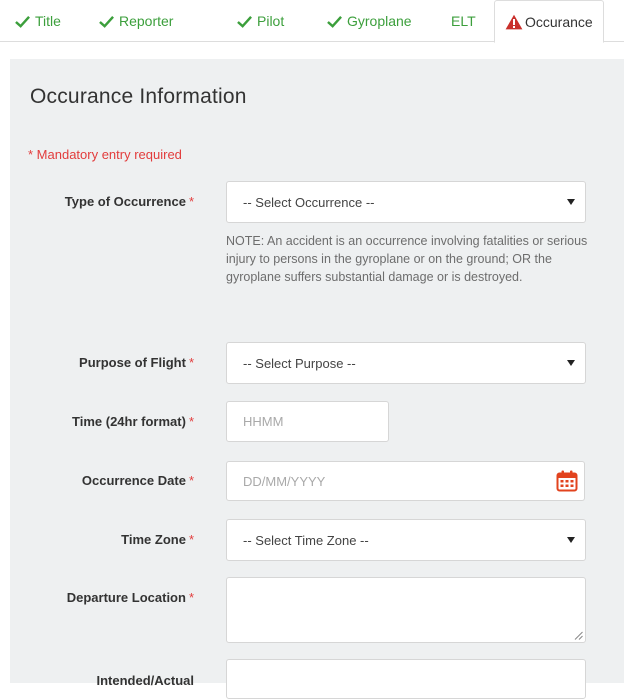 This screenshot has width=624, height=699. Describe the element at coordinates (136, 362) in the screenshot. I see `purpose-of-flight-label: Purpose of Flight *` at that location.